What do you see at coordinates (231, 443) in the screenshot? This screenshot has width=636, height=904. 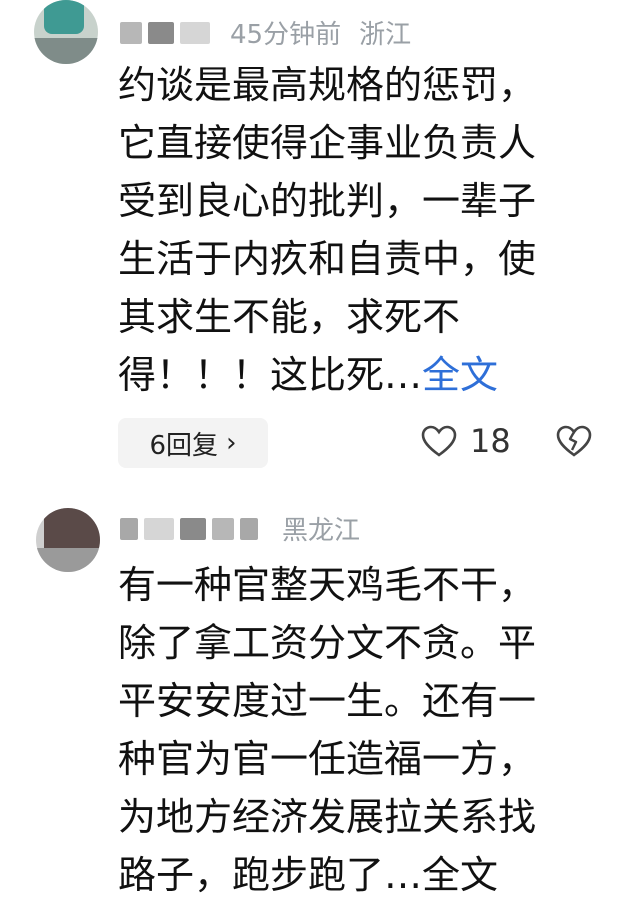 I see `chevron-right-icon: ›` at bounding box center [231, 443].